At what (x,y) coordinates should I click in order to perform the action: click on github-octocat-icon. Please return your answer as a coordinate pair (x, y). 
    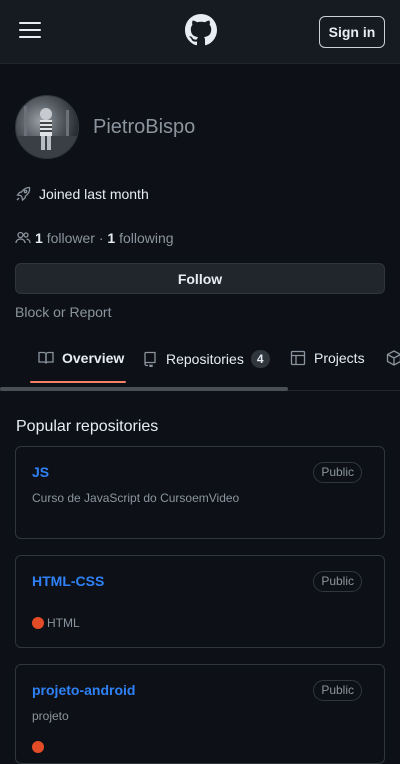
    Looking at the image, I should click on (201, 30).